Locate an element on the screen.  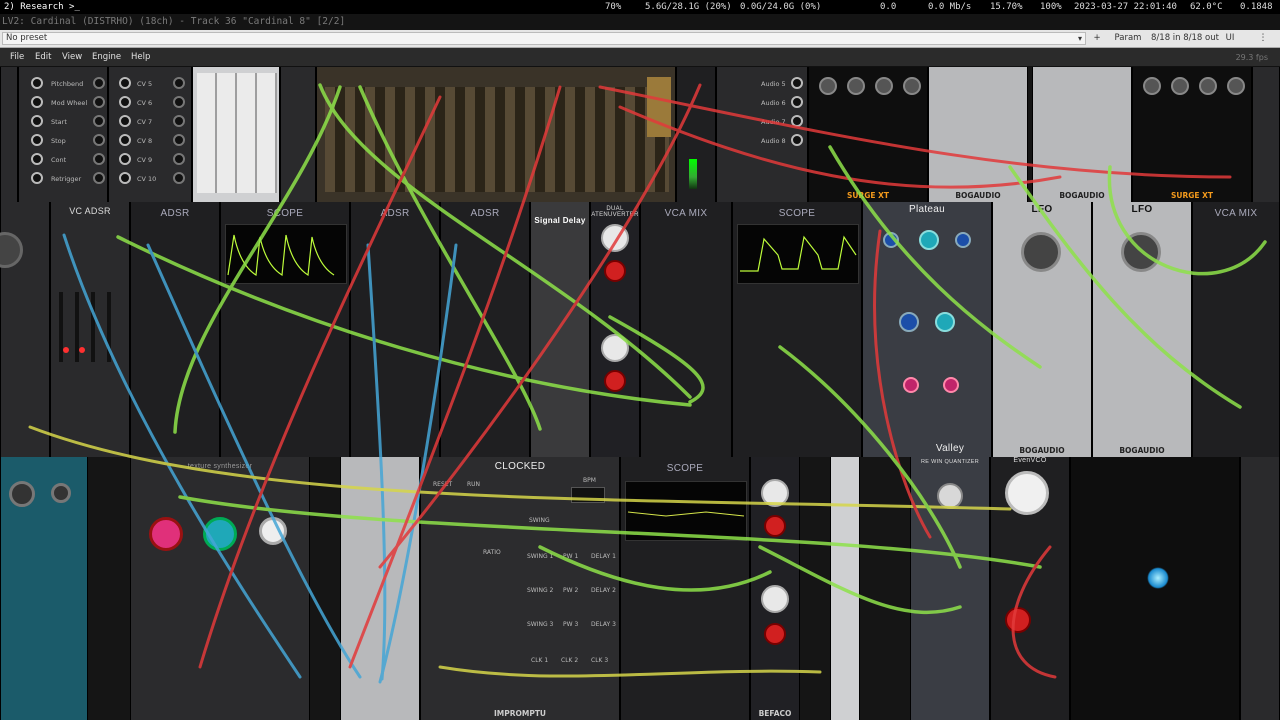
workspace-label: 2) Research >_ is located at coordinates (42, 7).